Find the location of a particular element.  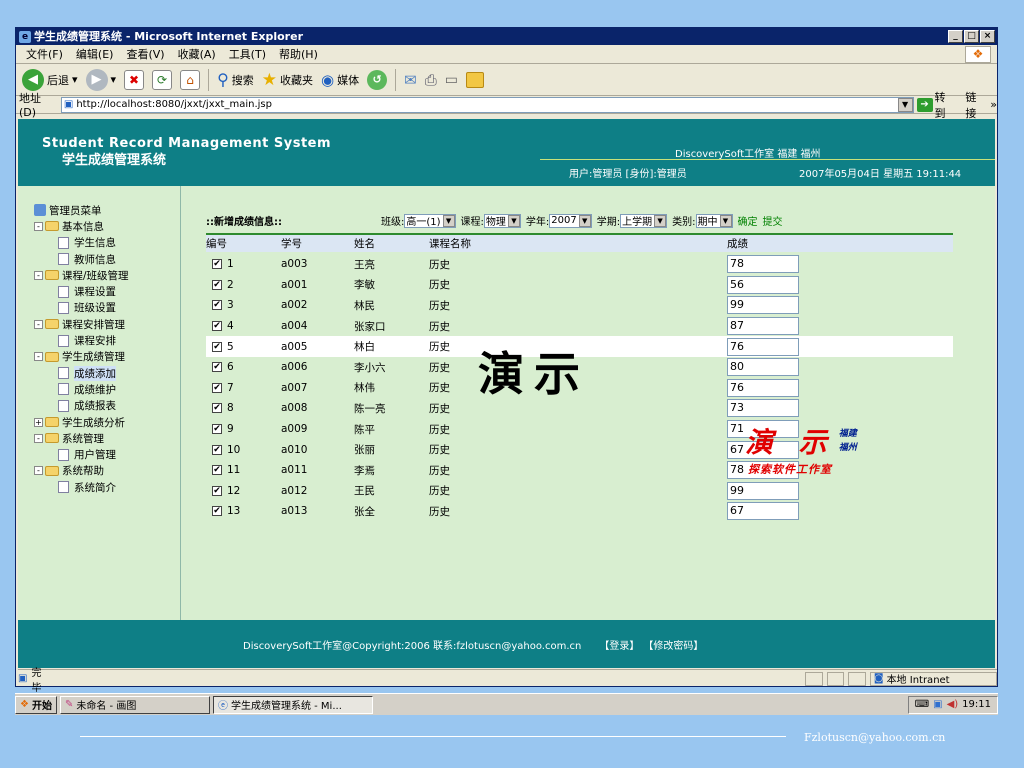

term-value: 上学期 is located at coordinates (637, 222).